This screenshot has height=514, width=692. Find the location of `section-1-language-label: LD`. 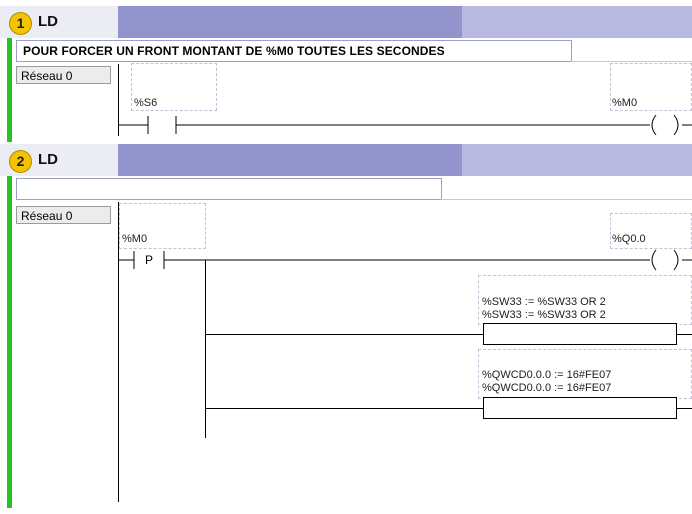

section-1-language-label: LD is located at coordinates (48, 21).